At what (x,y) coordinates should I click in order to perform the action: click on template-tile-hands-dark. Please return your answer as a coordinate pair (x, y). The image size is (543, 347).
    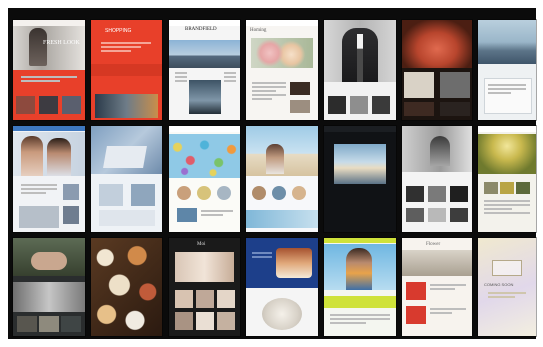
    Looking at the image, I should click on (49, 287).